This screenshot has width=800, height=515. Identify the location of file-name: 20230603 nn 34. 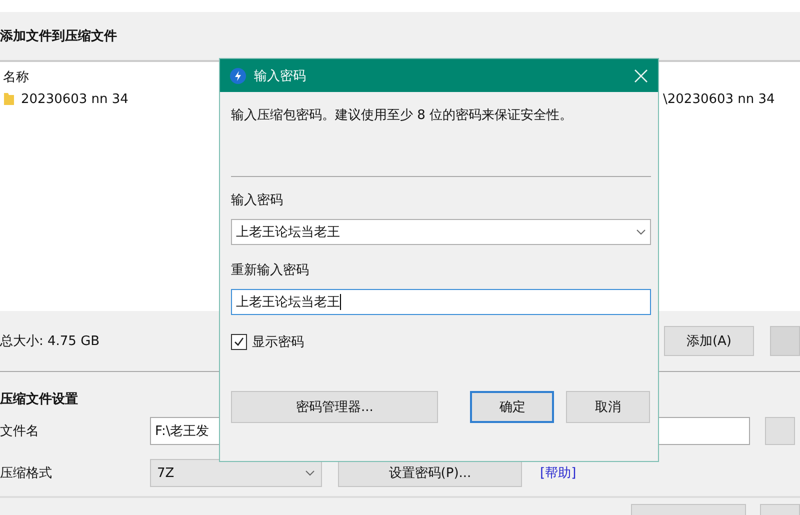
(74, 99).